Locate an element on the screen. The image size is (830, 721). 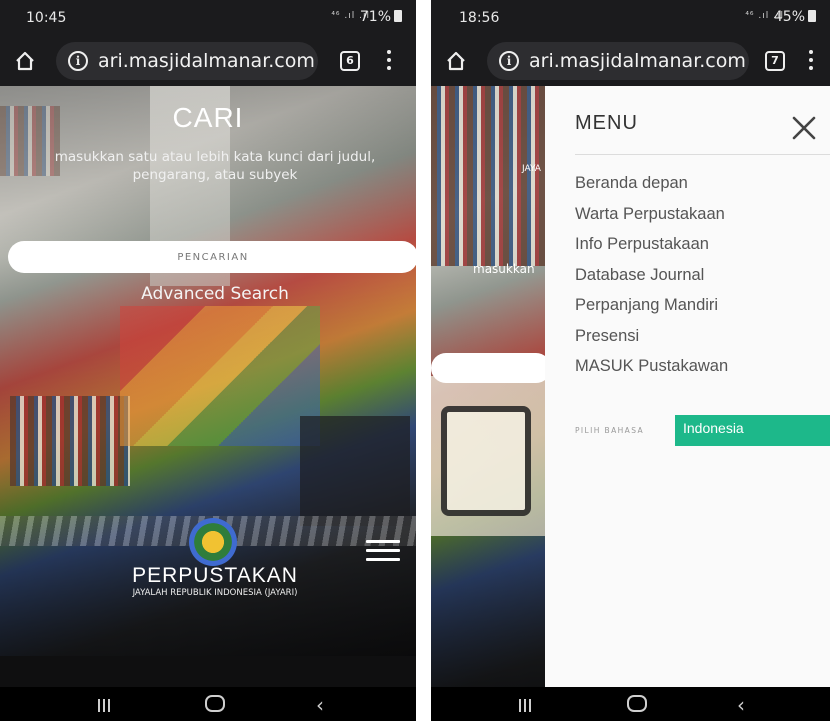
language-select: Indonesia is located at coordinates (752, 430).